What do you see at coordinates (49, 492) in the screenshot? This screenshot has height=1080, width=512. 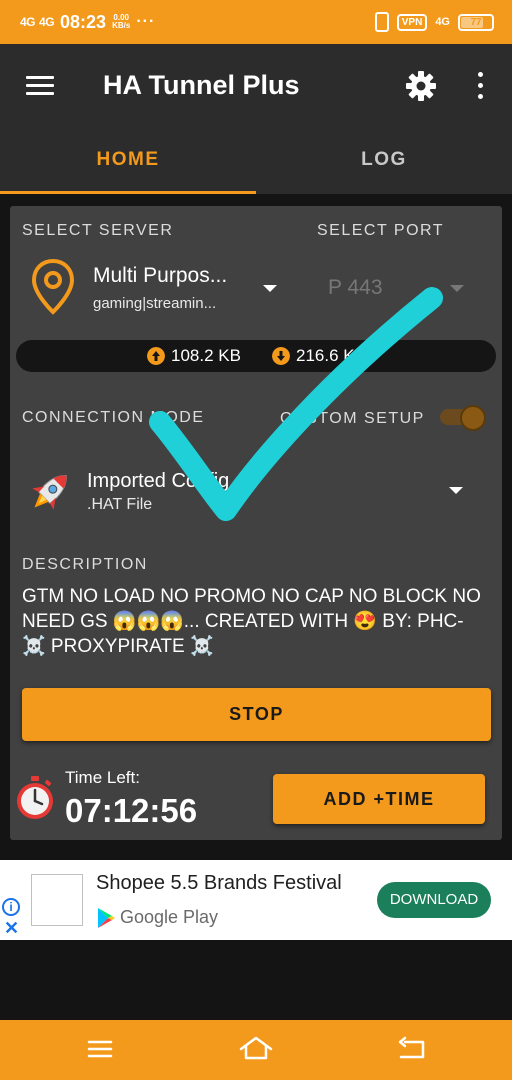 I see `rocket-icon` at bounding box center [49, 492].